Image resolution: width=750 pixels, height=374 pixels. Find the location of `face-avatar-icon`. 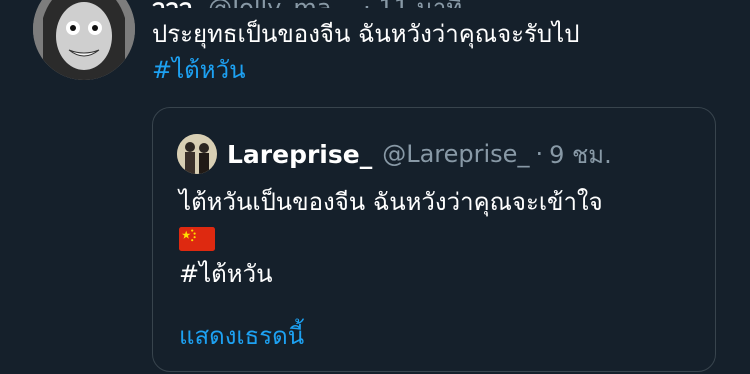

face-avatar-icon is located at coordinates (84, 40).